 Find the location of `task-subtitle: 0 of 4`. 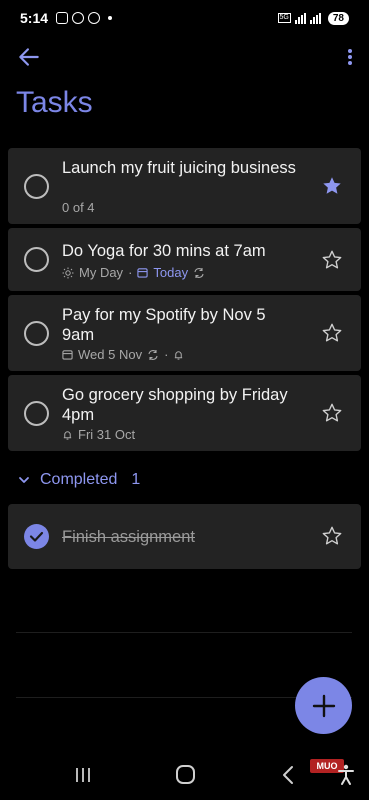

task-subtitle: 0 of 4 is located at coordinates (78, 207).